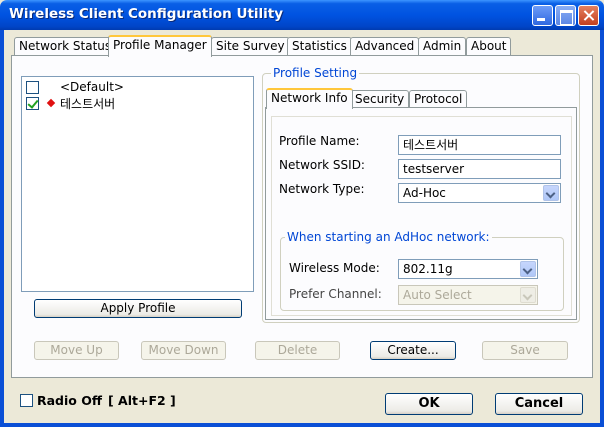  What do you see at coordinates (297, 350) in the screenshot?
I see `delete-button: Delete` at bounding box center [297, 350].